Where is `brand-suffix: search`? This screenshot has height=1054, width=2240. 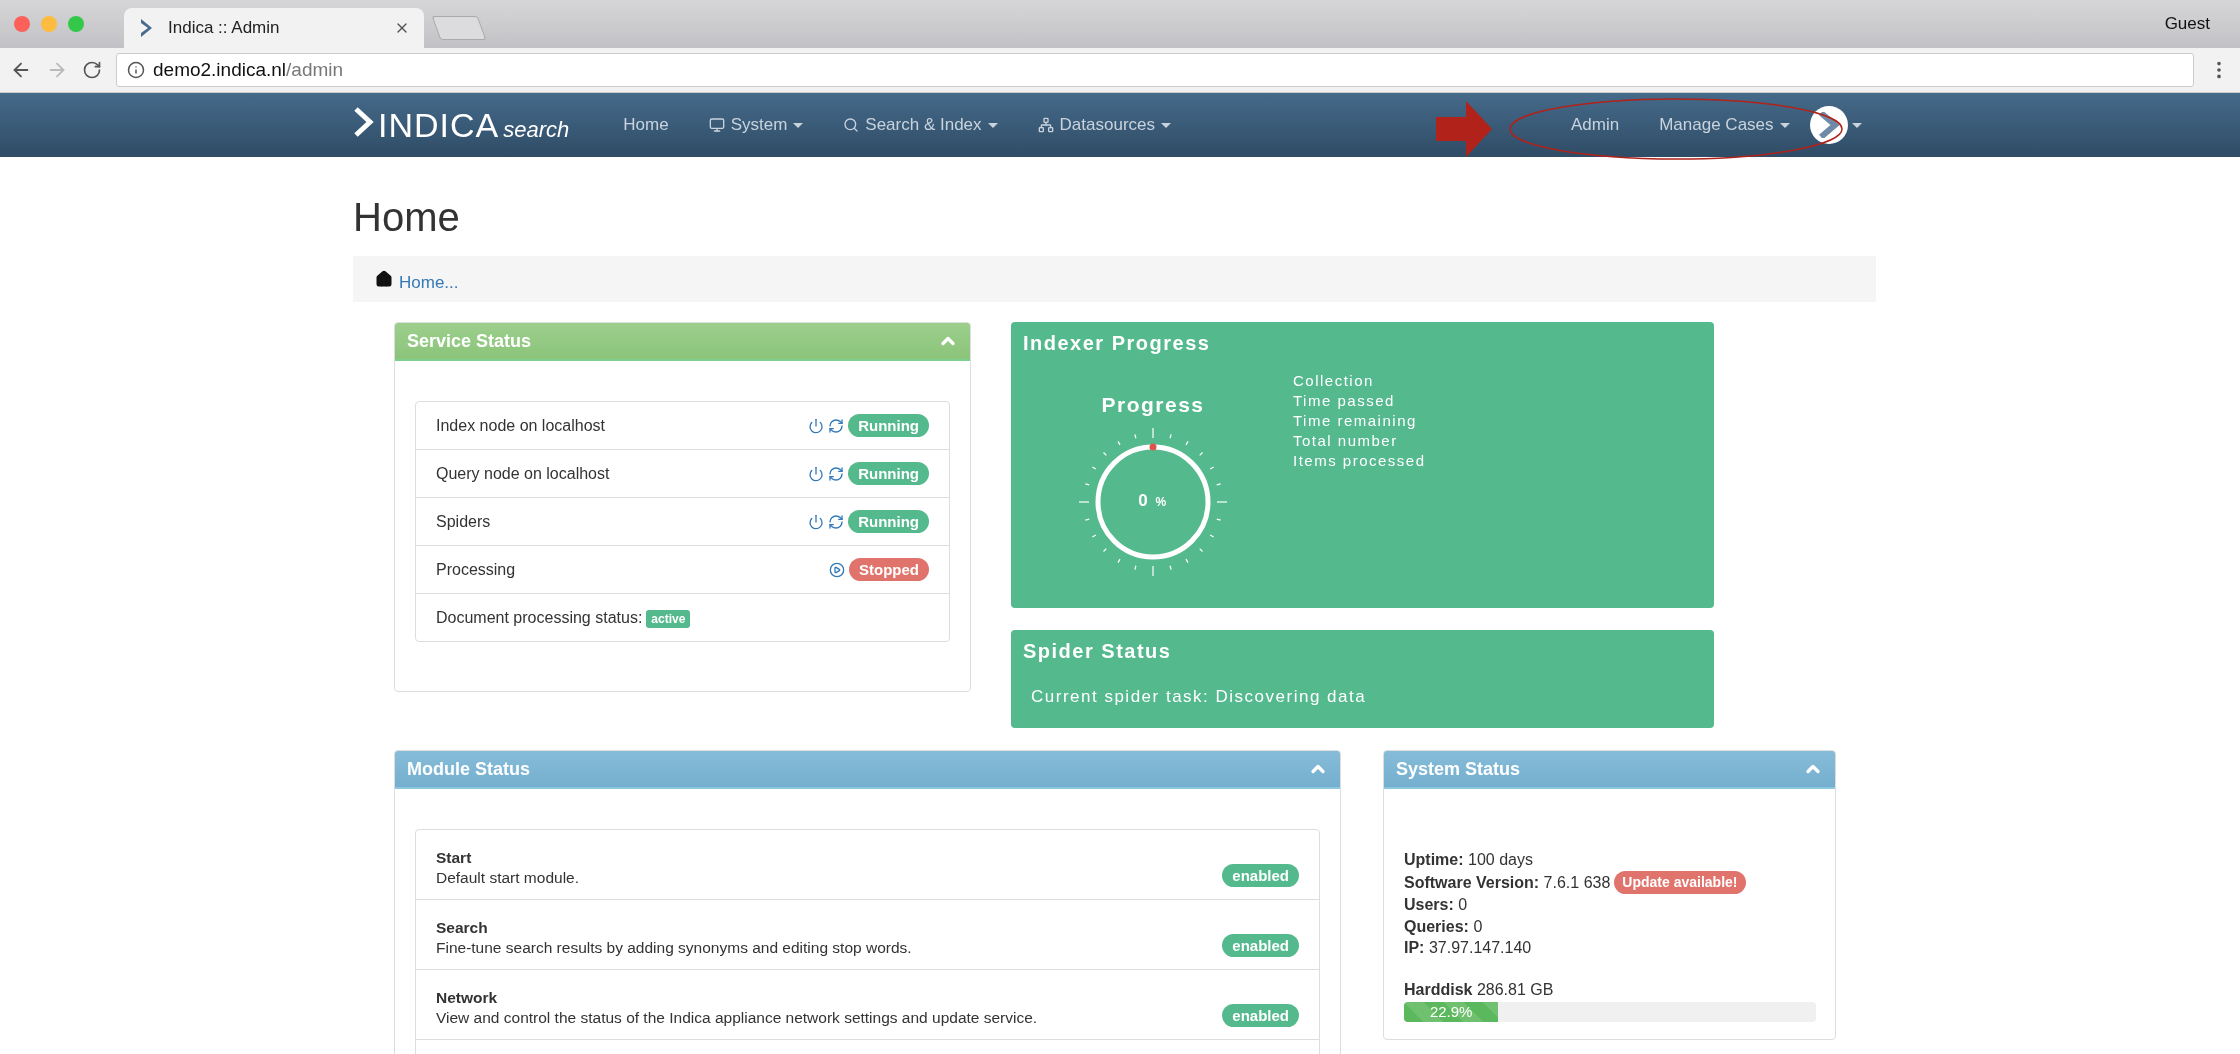 brand-suffix: search is located at coordinates (536, 129).